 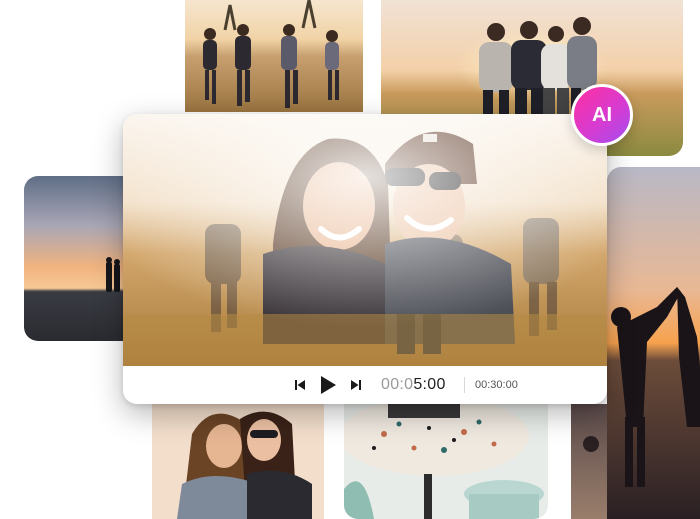 I want to click on current-time: 00:05:00, so click(x=413, y=385).